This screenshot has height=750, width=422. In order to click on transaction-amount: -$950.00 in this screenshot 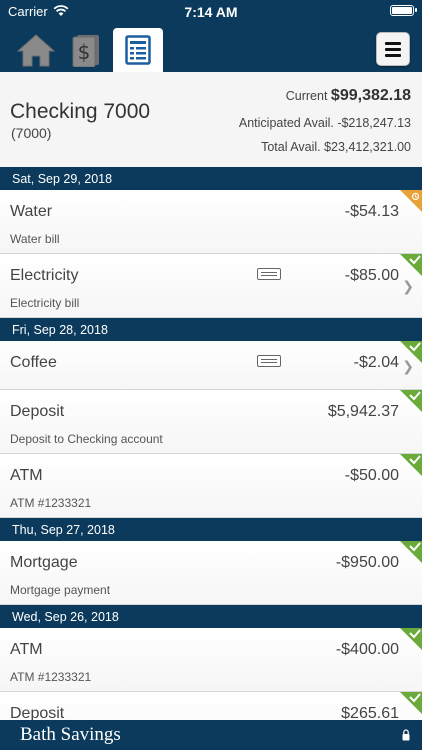, I will do `click(367, 562)`.